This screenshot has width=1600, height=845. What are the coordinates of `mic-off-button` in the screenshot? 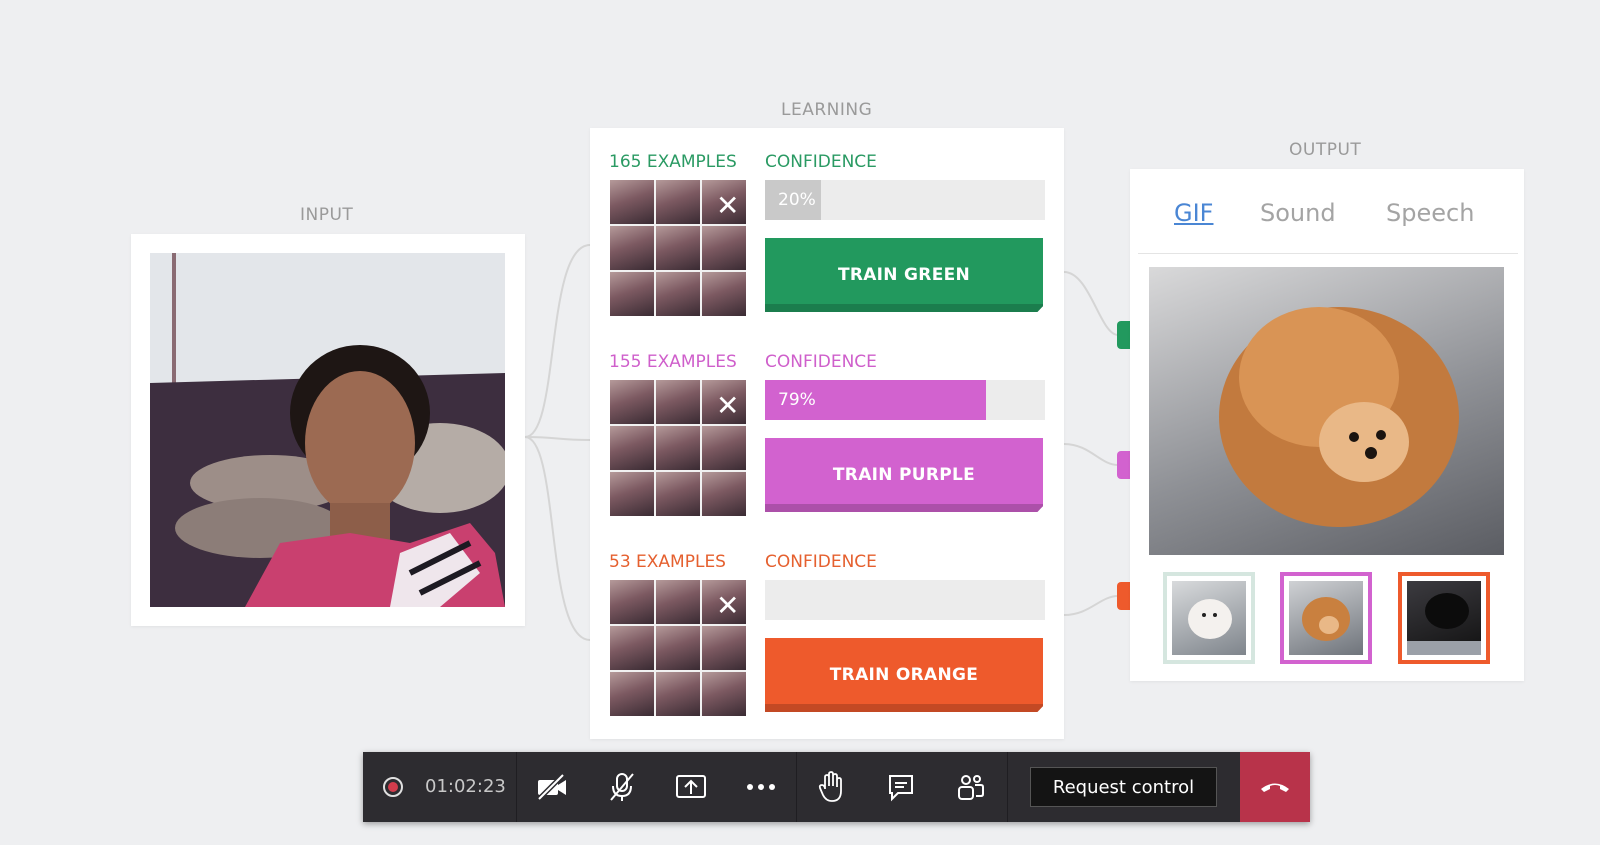 It's located at (622, 787).